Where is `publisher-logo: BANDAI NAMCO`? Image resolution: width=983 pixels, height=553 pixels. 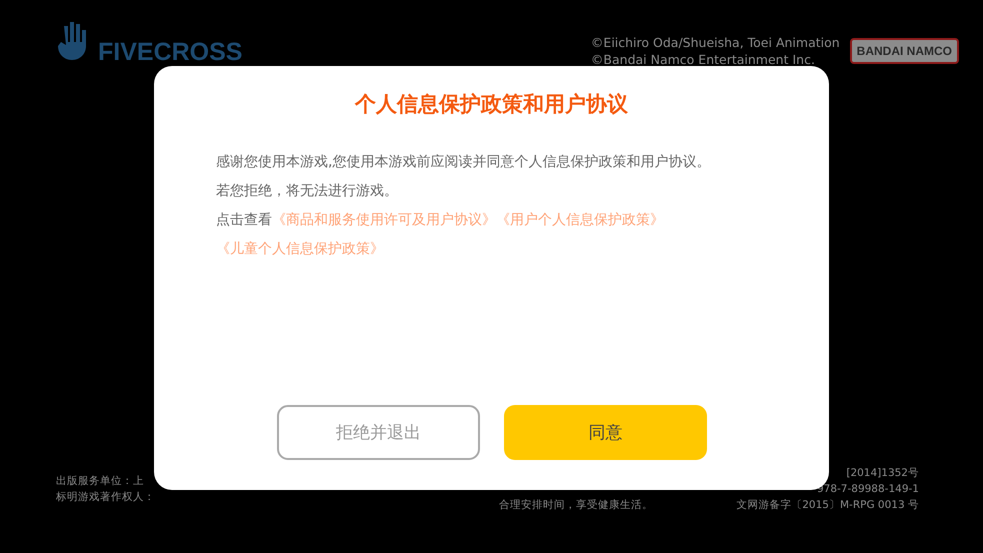
publisher-logo: BANDAI NAMCO is located at coordinates (904, 51).